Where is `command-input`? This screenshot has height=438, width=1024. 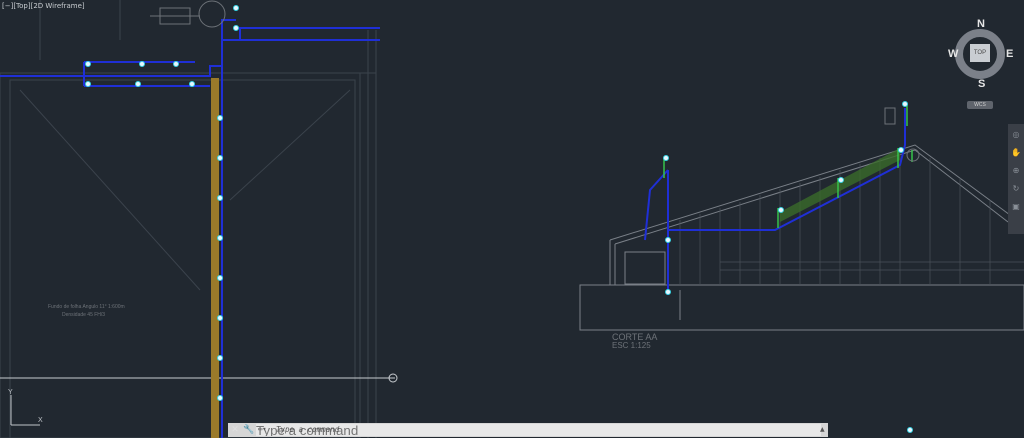 command-input is located at coordinates (538, 430).